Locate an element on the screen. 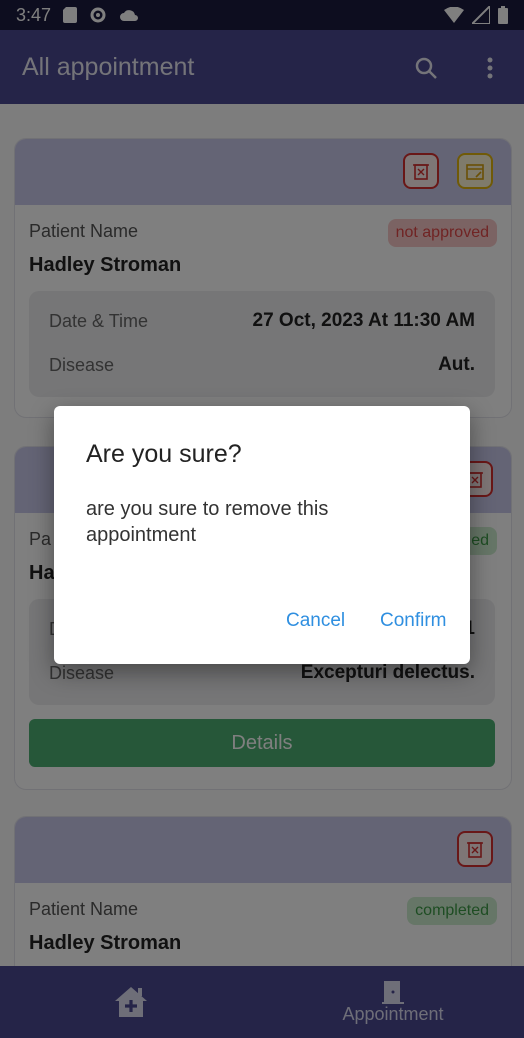 Image resolution: width=524 pixels, height=1038 pixels. dialog-message: are you sure to remove this appointment is located at coordinates (207, 522).